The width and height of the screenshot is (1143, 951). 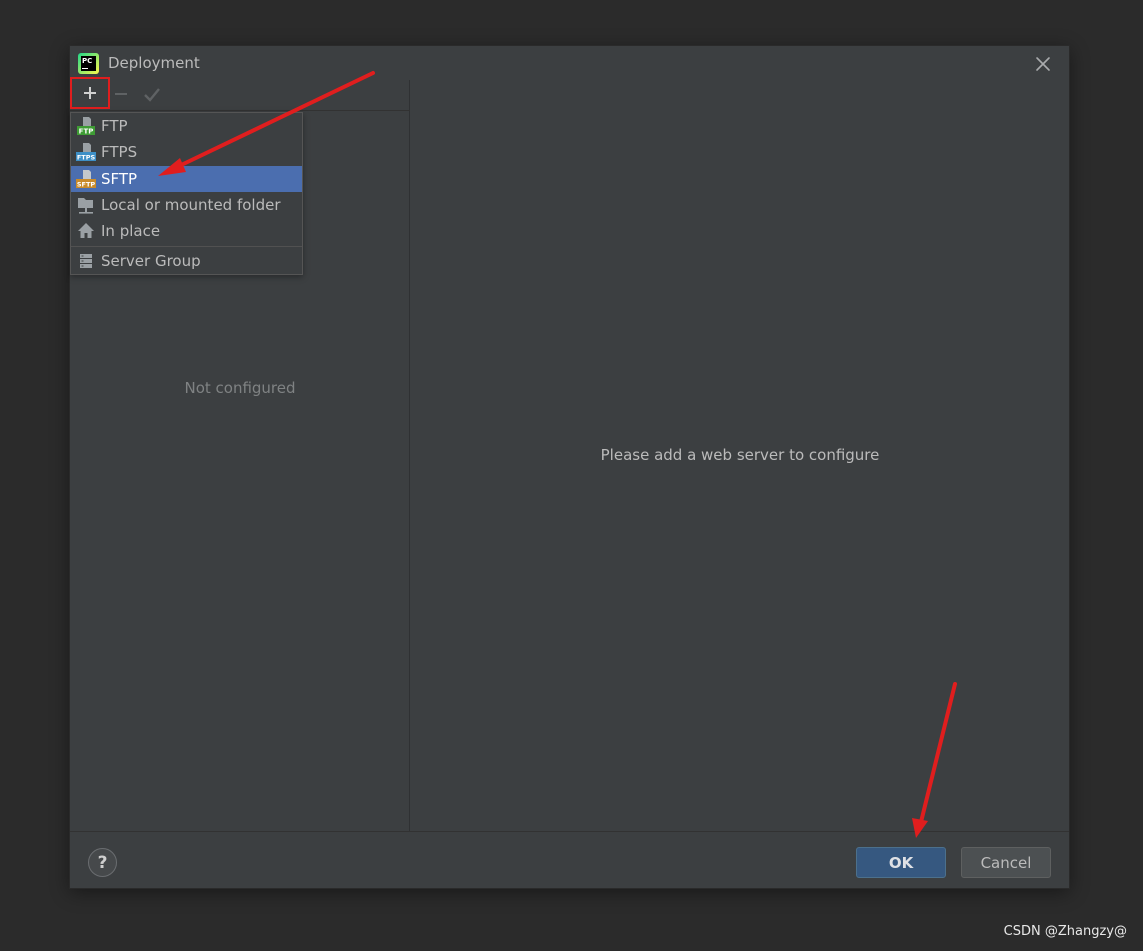 I want to click on dialog-footer: ? OK Cancel, so click(x=569, y=859).